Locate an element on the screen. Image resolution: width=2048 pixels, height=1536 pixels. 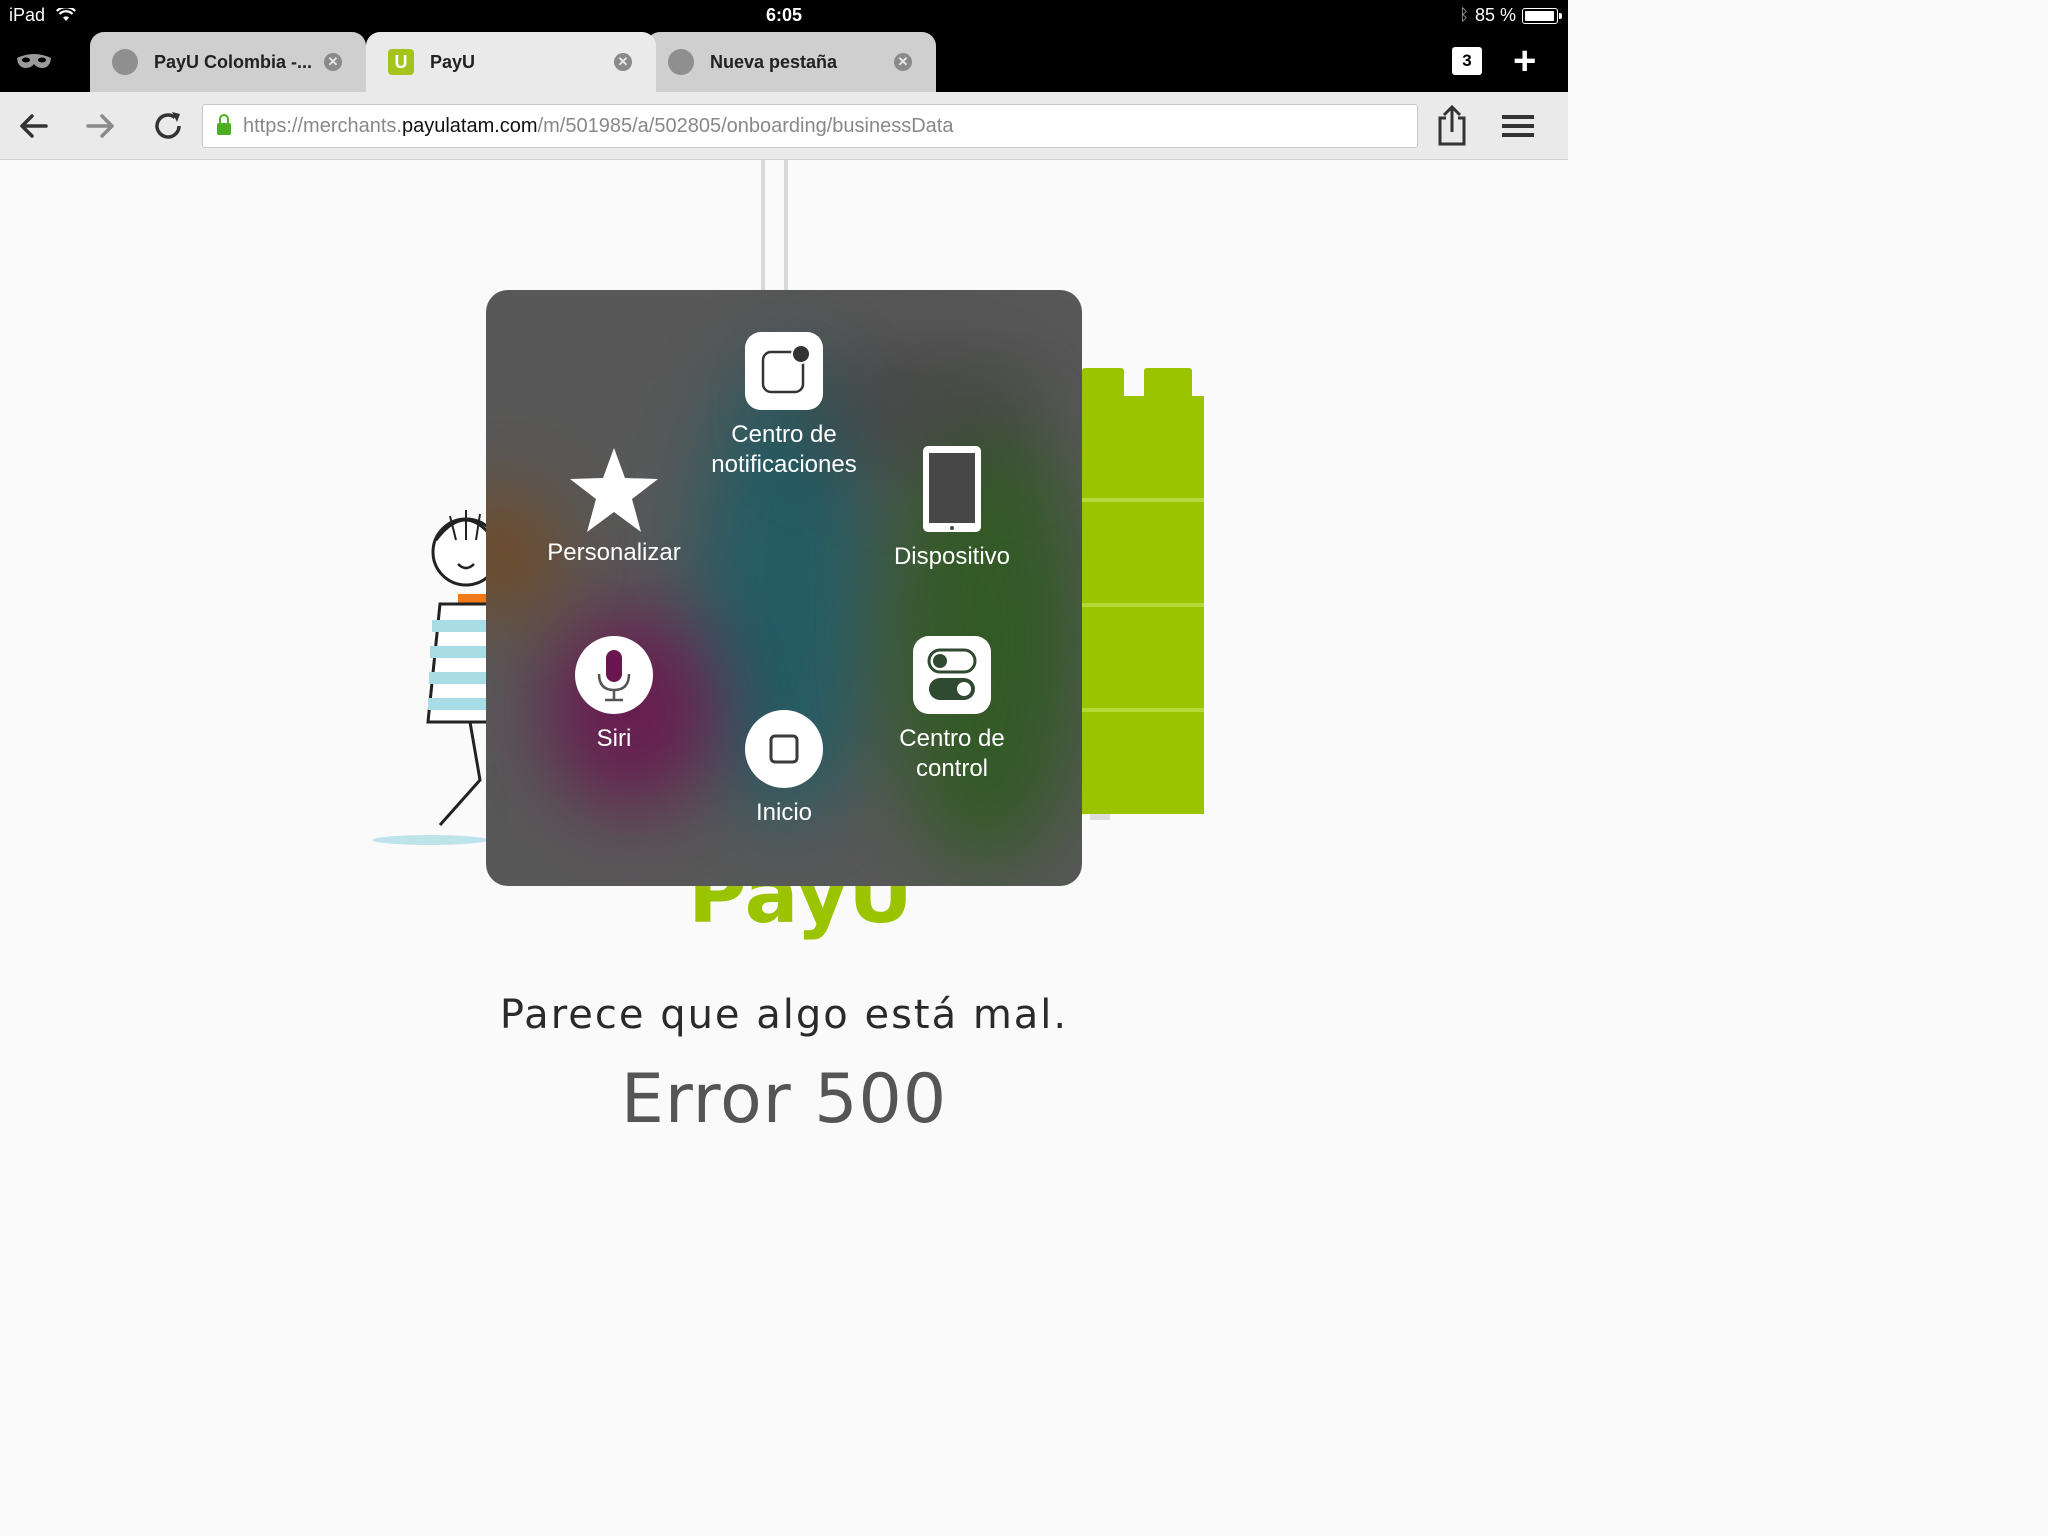
forward-arrow-icon is located at coordinates (100, 126).